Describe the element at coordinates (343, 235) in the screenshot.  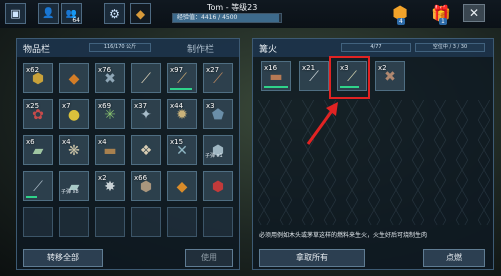
I see `campfire-hint-text: 必须用例如木头或茅草这样的燃料来生火，火生好后可烧制生肉` at that location.